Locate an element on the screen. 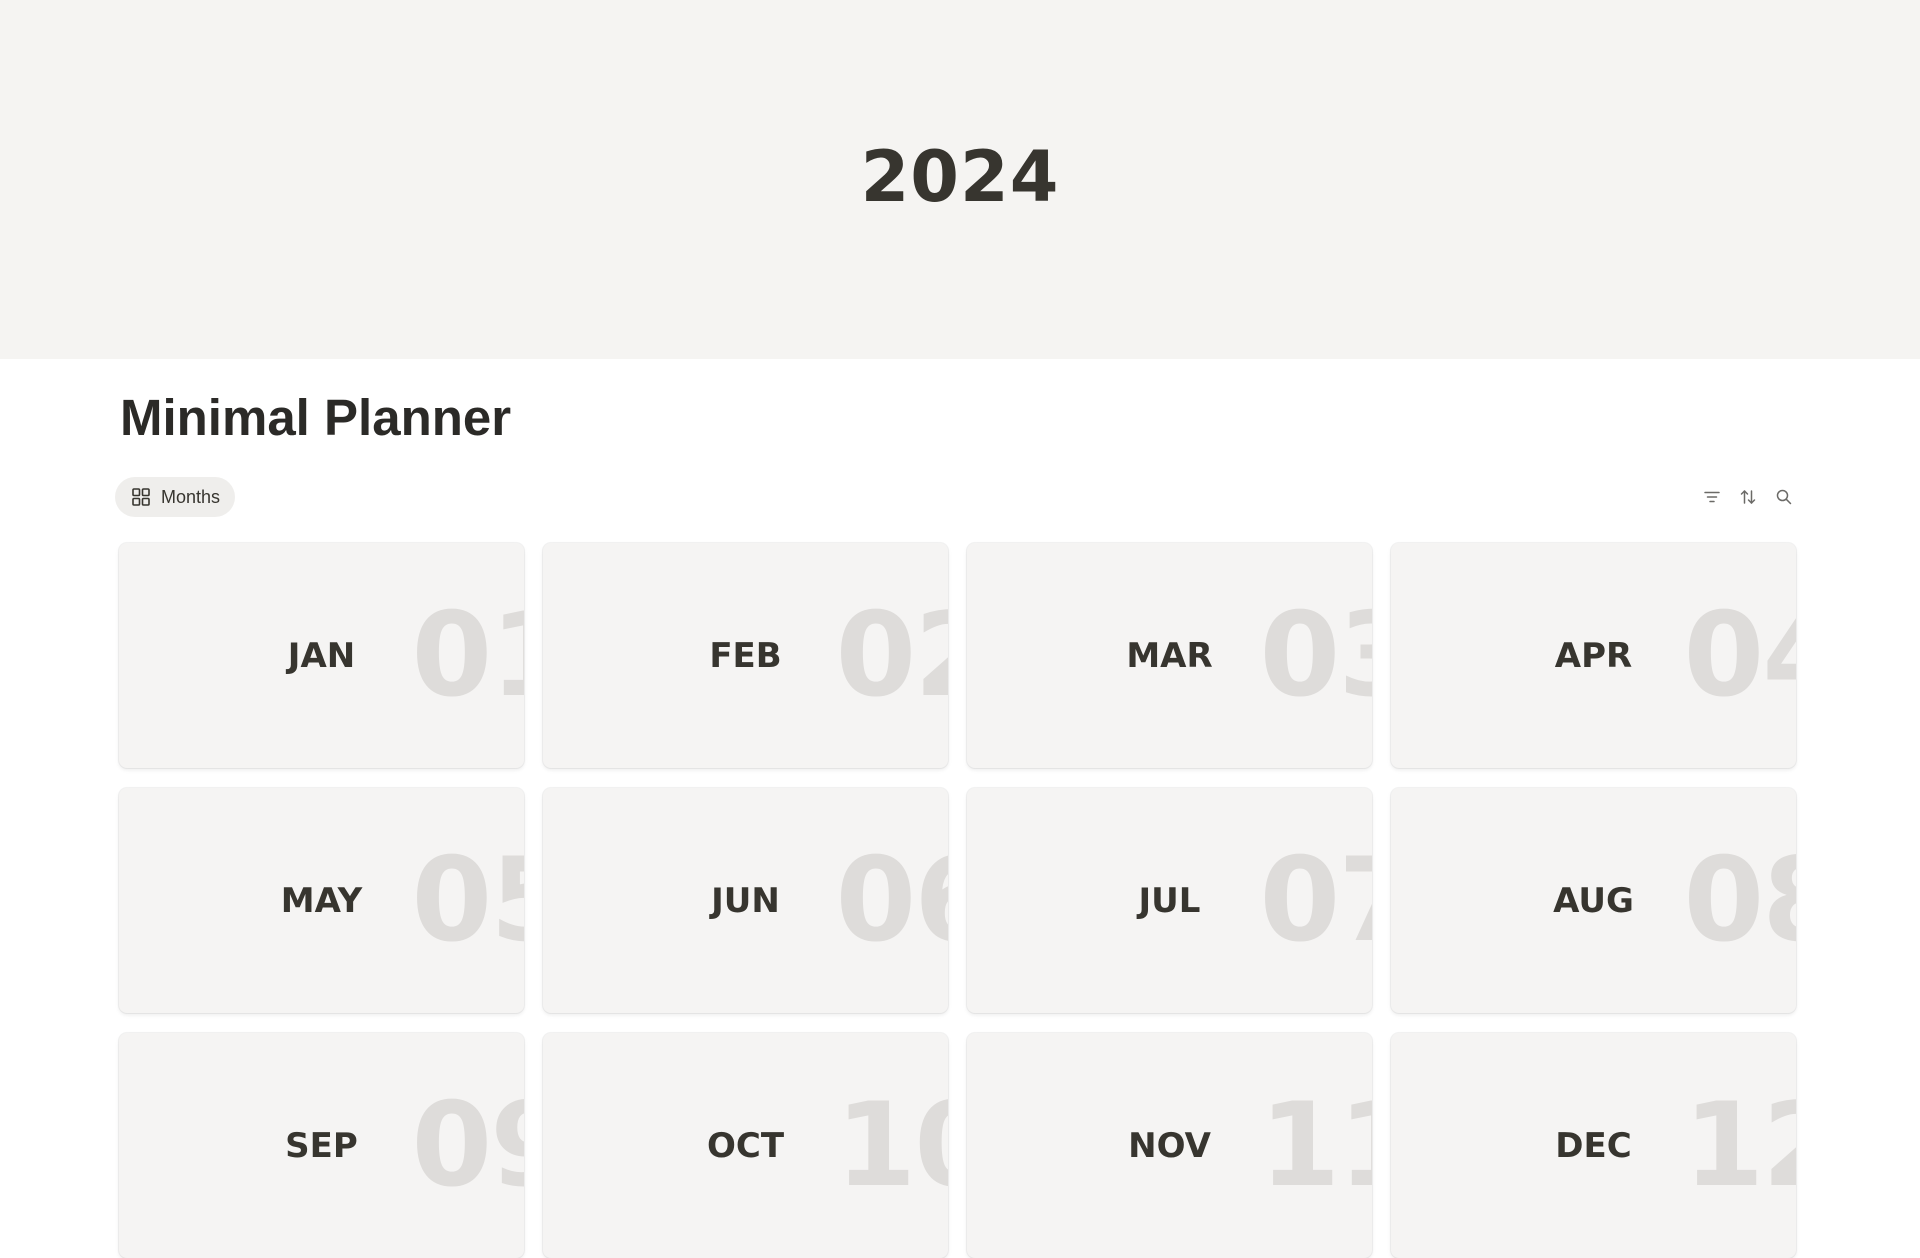 This screenshot has width=1920, height=1258. page-title: Minimal Planner is located at coordinates (315, 417).